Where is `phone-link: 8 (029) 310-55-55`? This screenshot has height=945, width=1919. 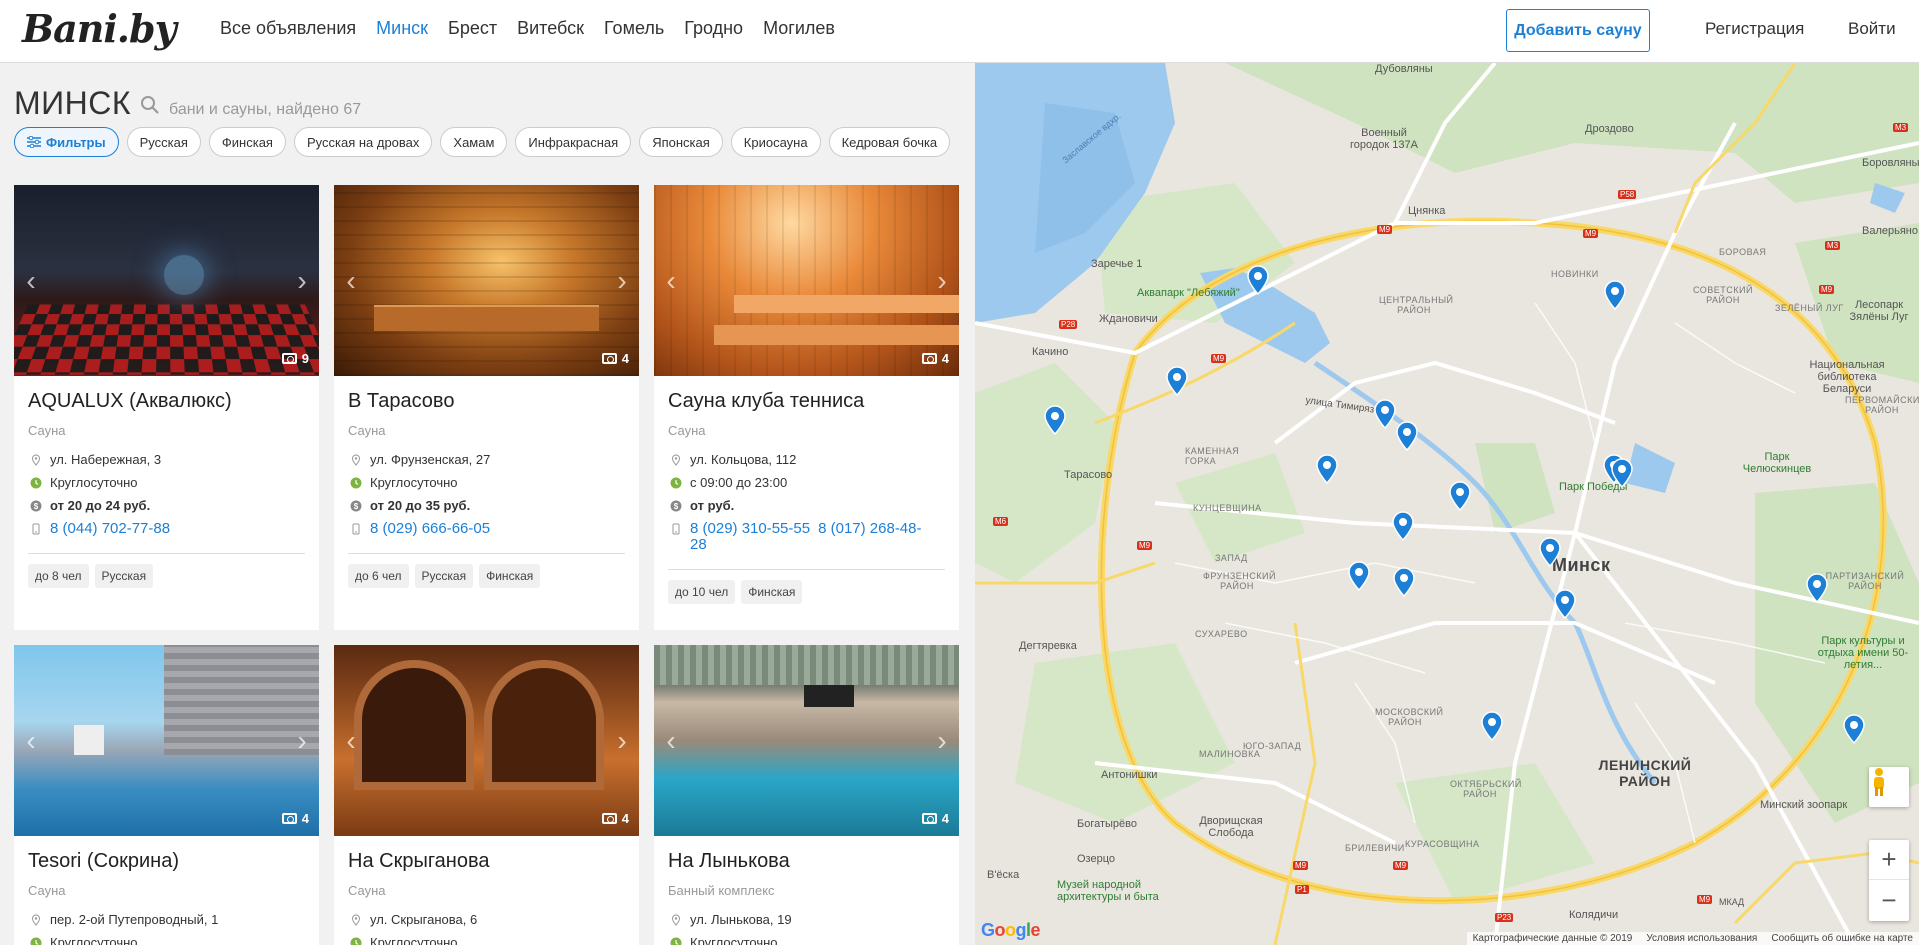
phone-link: 8 (029) 310-55-55 is located at coordinates (750, 528).